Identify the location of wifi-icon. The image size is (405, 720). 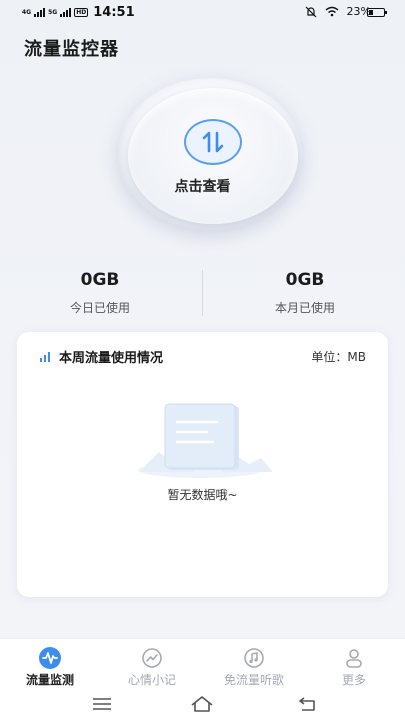
(331, 11).